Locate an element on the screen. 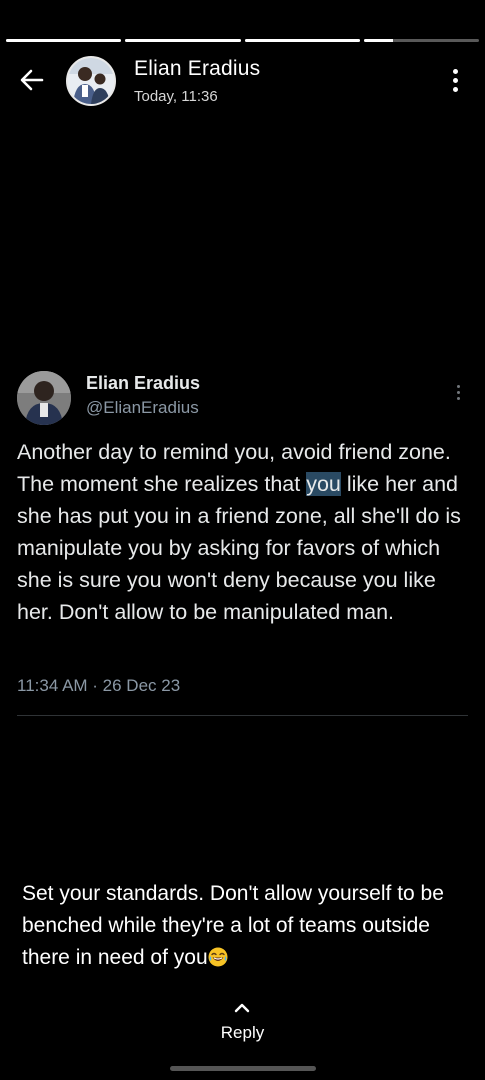 Image resolution: width=485 pixels, height=1080 pixels. tweet-avatar-image is located at coordinates (44, 398).